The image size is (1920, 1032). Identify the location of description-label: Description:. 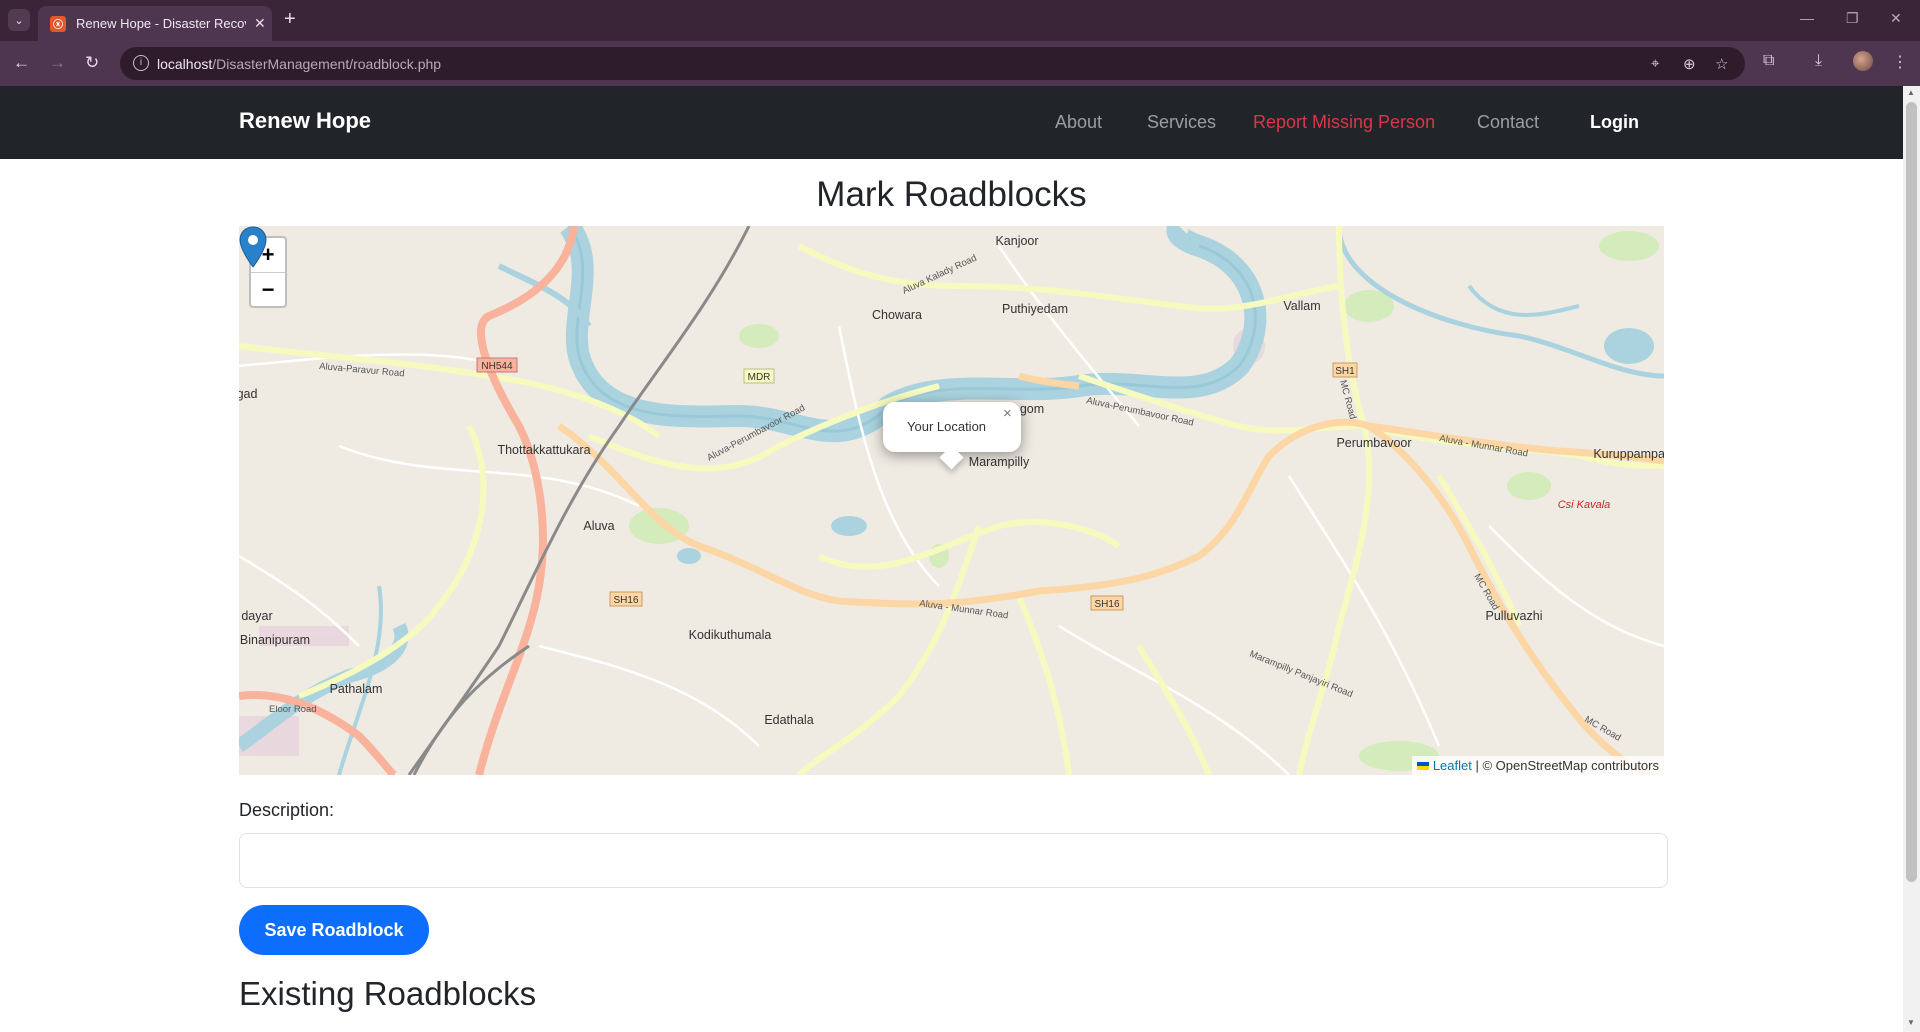
(287, 810).